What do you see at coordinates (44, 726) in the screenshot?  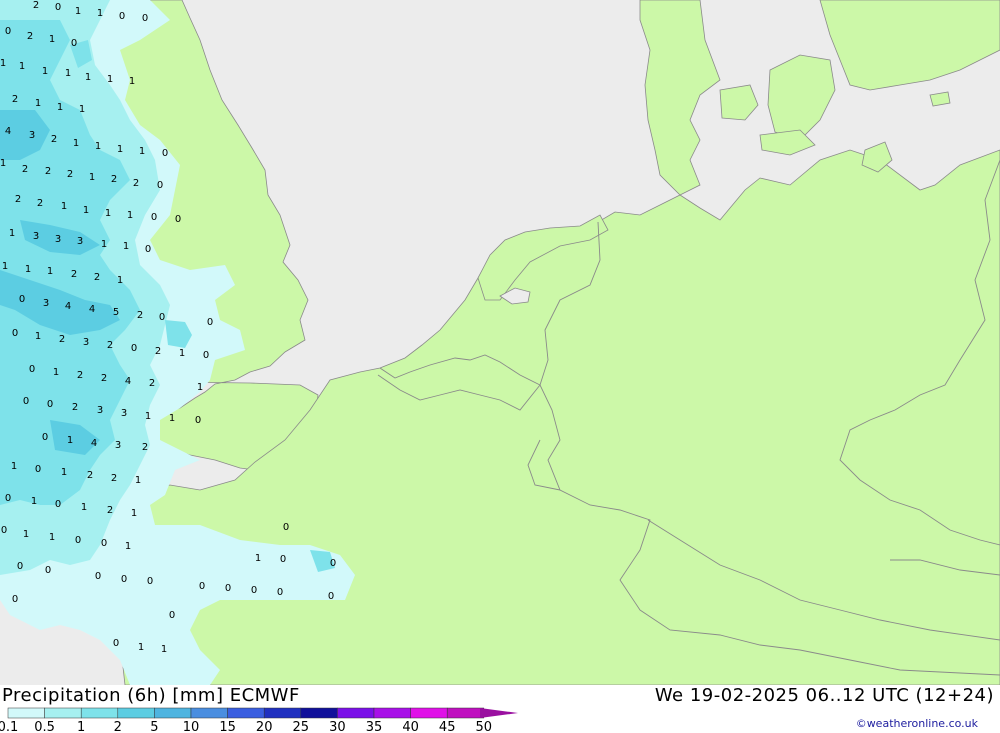 I see `legend-label: 0.5` at bounding box center [44, 726].